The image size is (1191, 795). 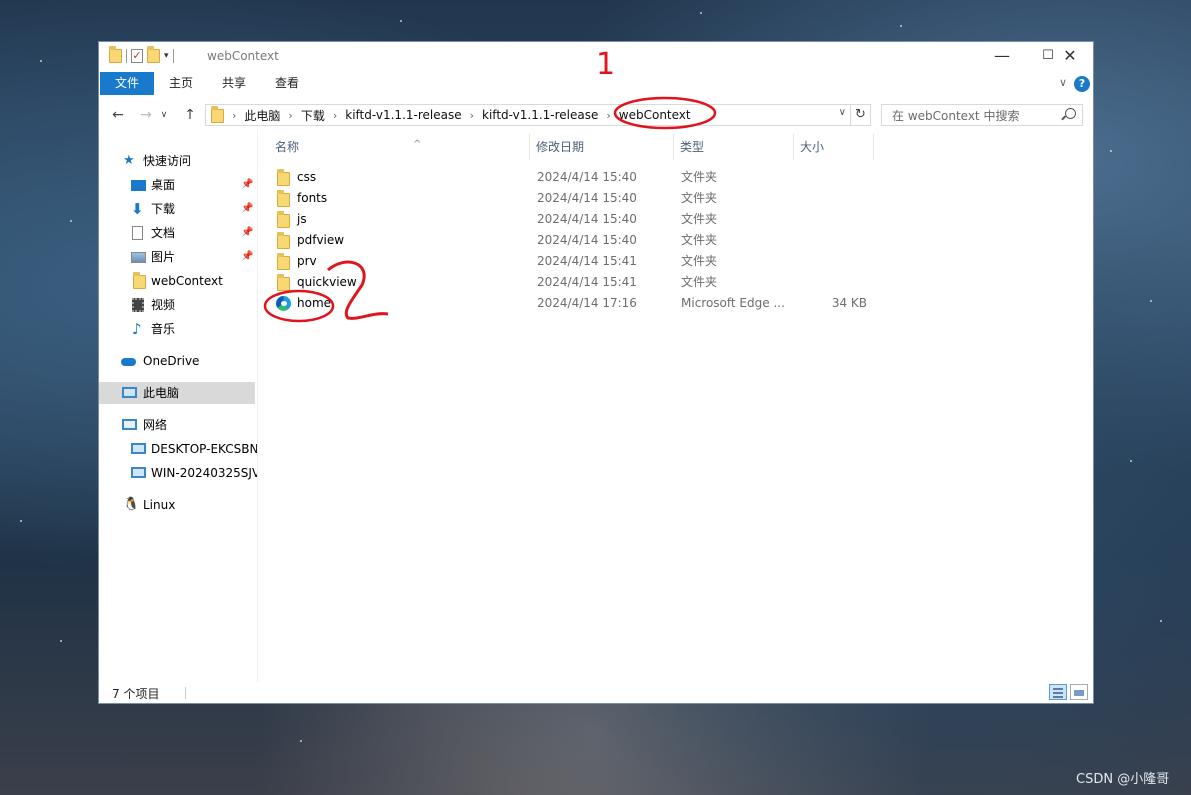 What do you see at coordinates (571, 240) in the screenshot?
I see `file-row-pdfview: pdfview 2024/4/14 15:40 文件夹` at bounding box center [571, 240].